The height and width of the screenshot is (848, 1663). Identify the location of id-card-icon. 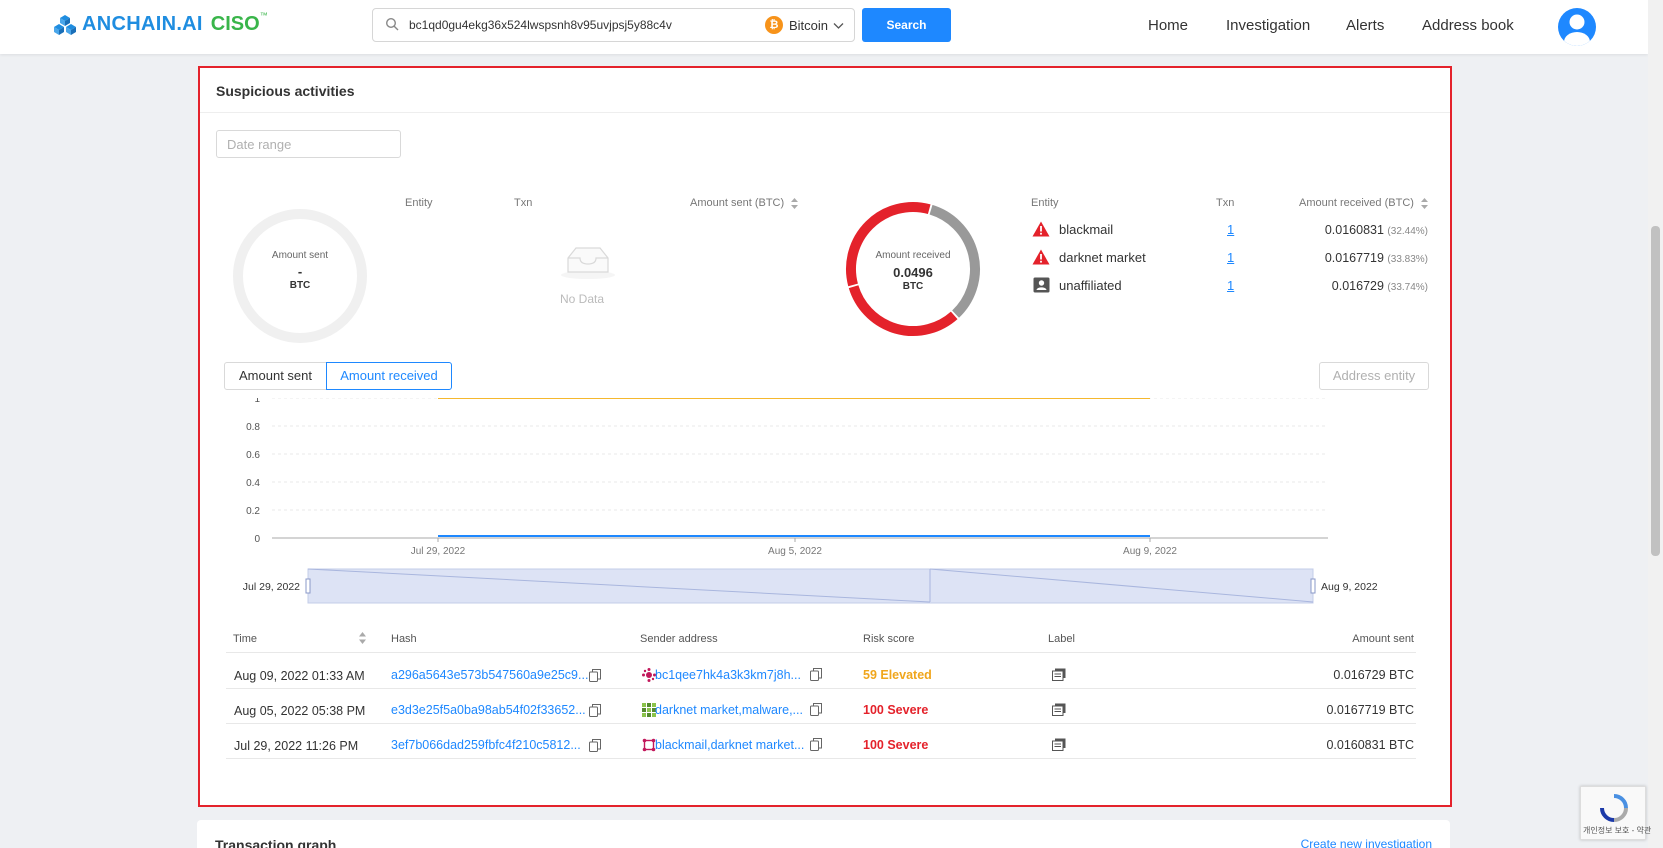
(1041, 285).